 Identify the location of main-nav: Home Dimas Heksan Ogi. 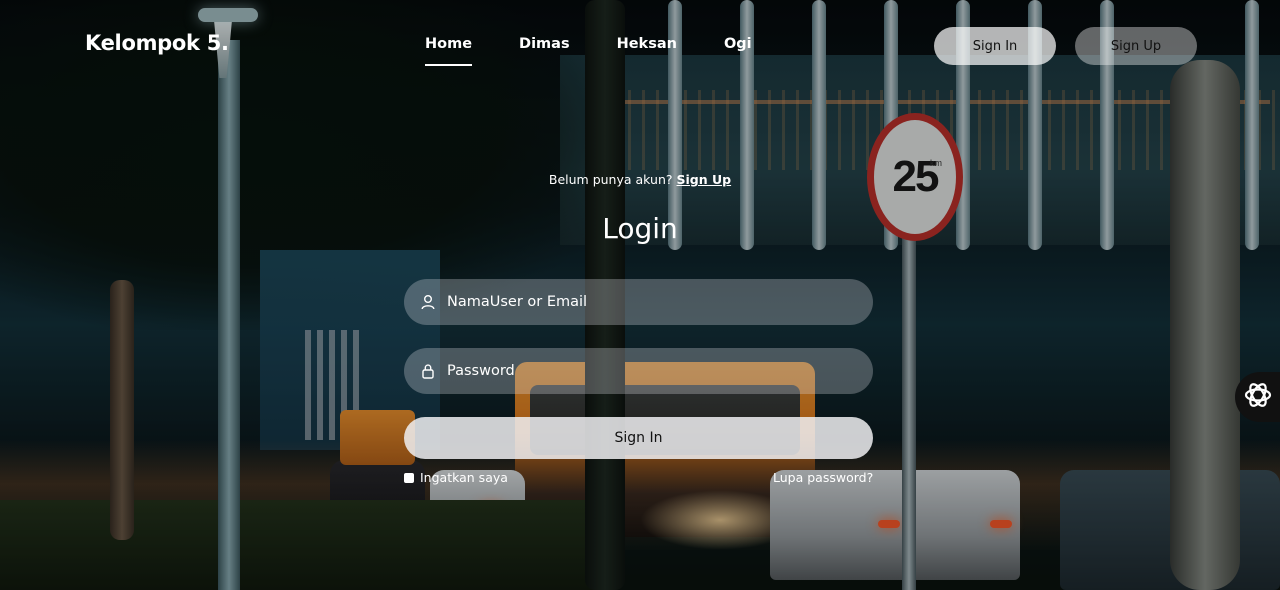
(612, 51).